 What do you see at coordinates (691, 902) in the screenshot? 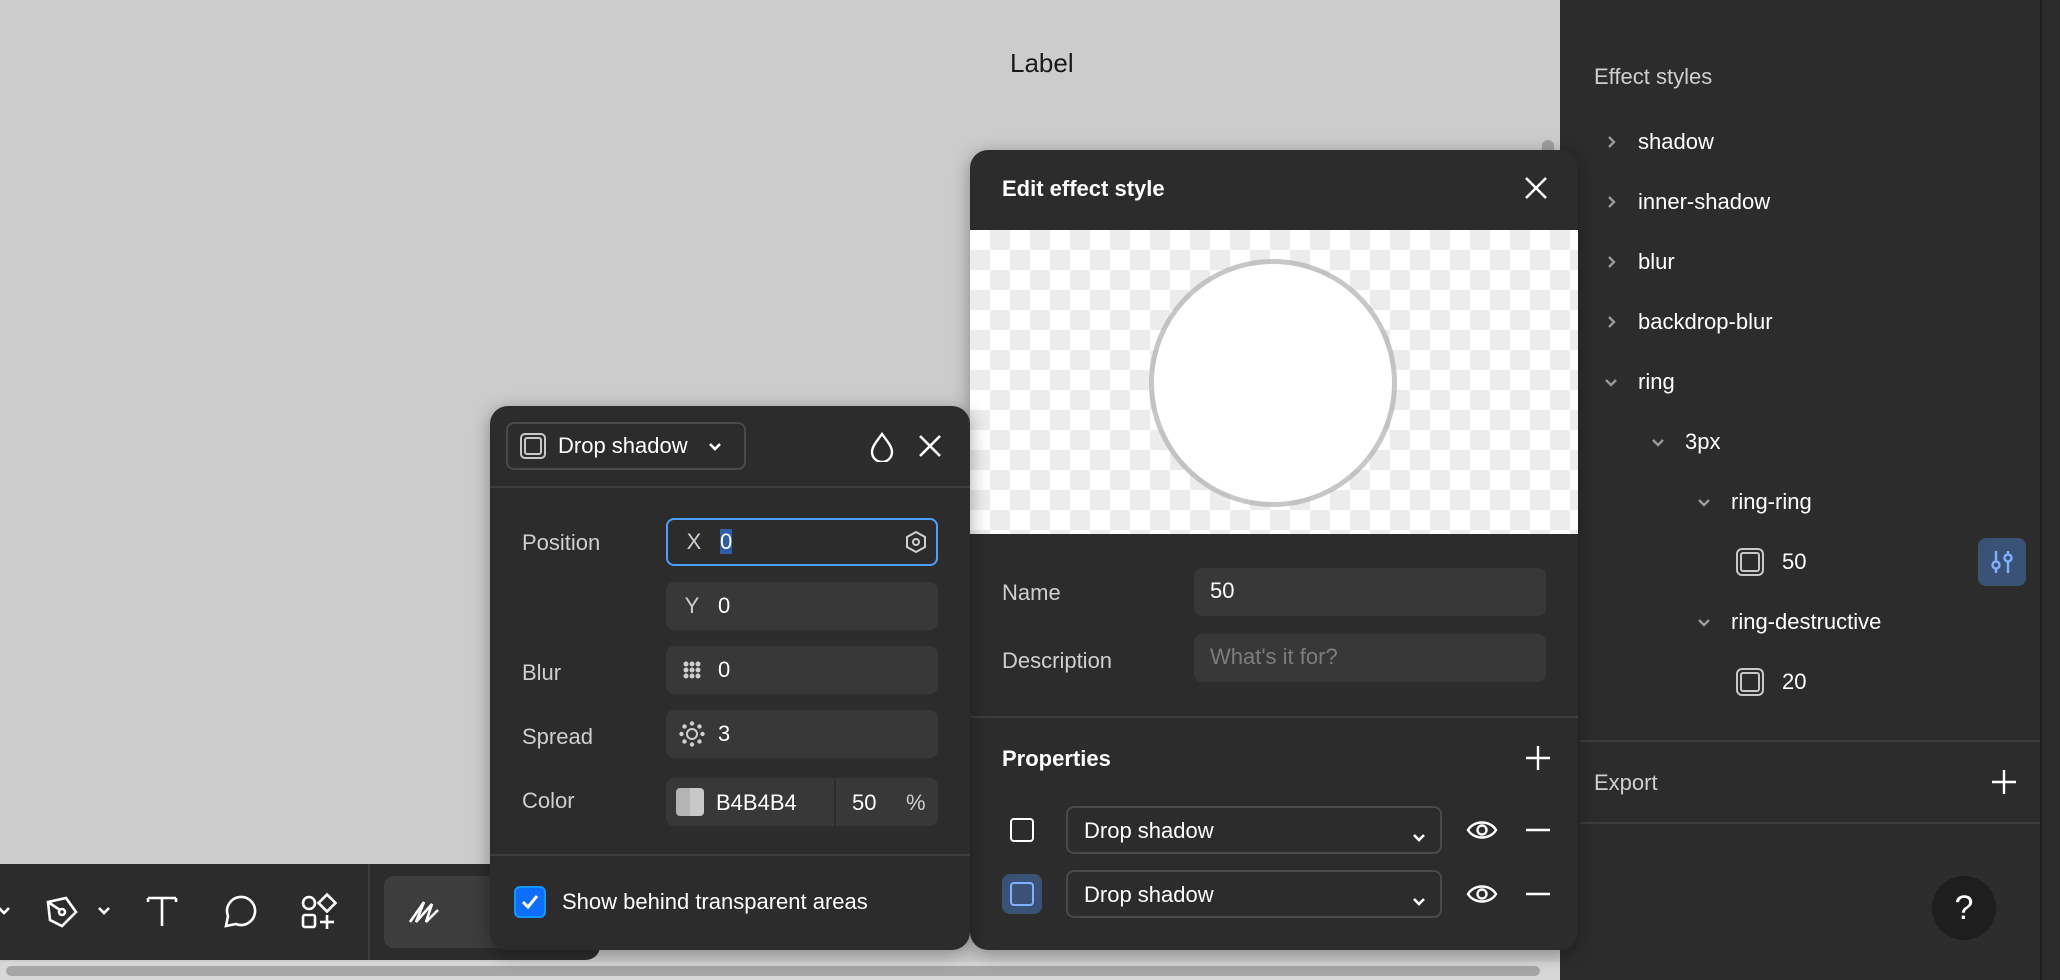
I see `show-behind-transparent-option: Show behind transparent areas` at bounding box center [691, 902].